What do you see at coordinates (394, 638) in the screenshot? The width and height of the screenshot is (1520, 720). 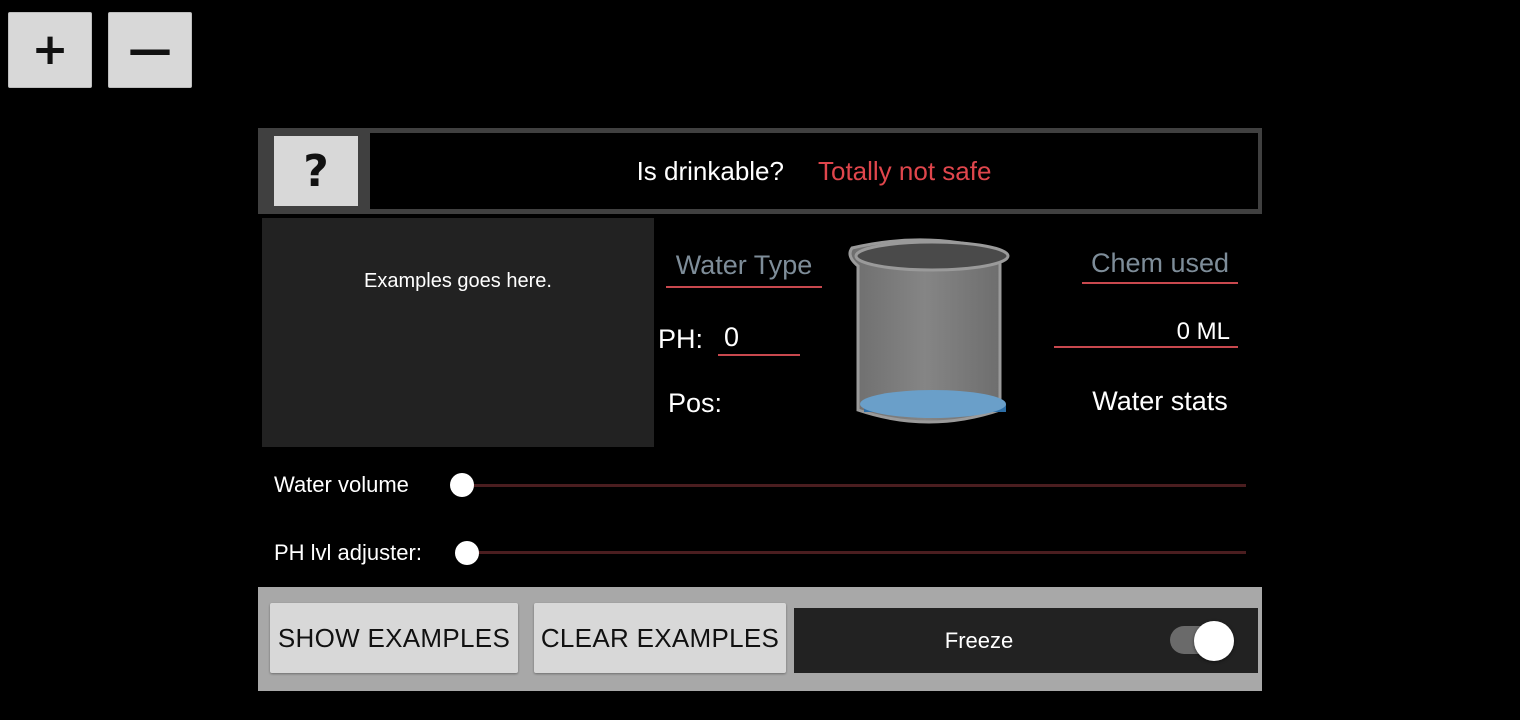 I see `show-examples-button: SHOW EXAMPLES` at bounding box center [394, 638].